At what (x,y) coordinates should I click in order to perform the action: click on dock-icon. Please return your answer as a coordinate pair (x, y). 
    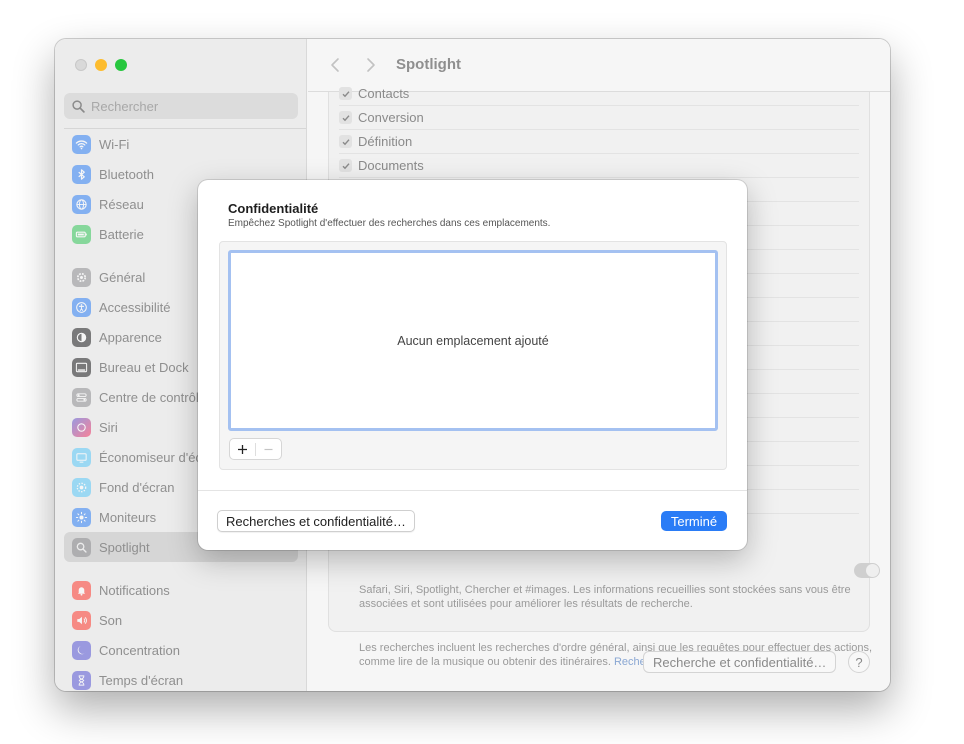
    Looking at the image, I should click on (81, 367).